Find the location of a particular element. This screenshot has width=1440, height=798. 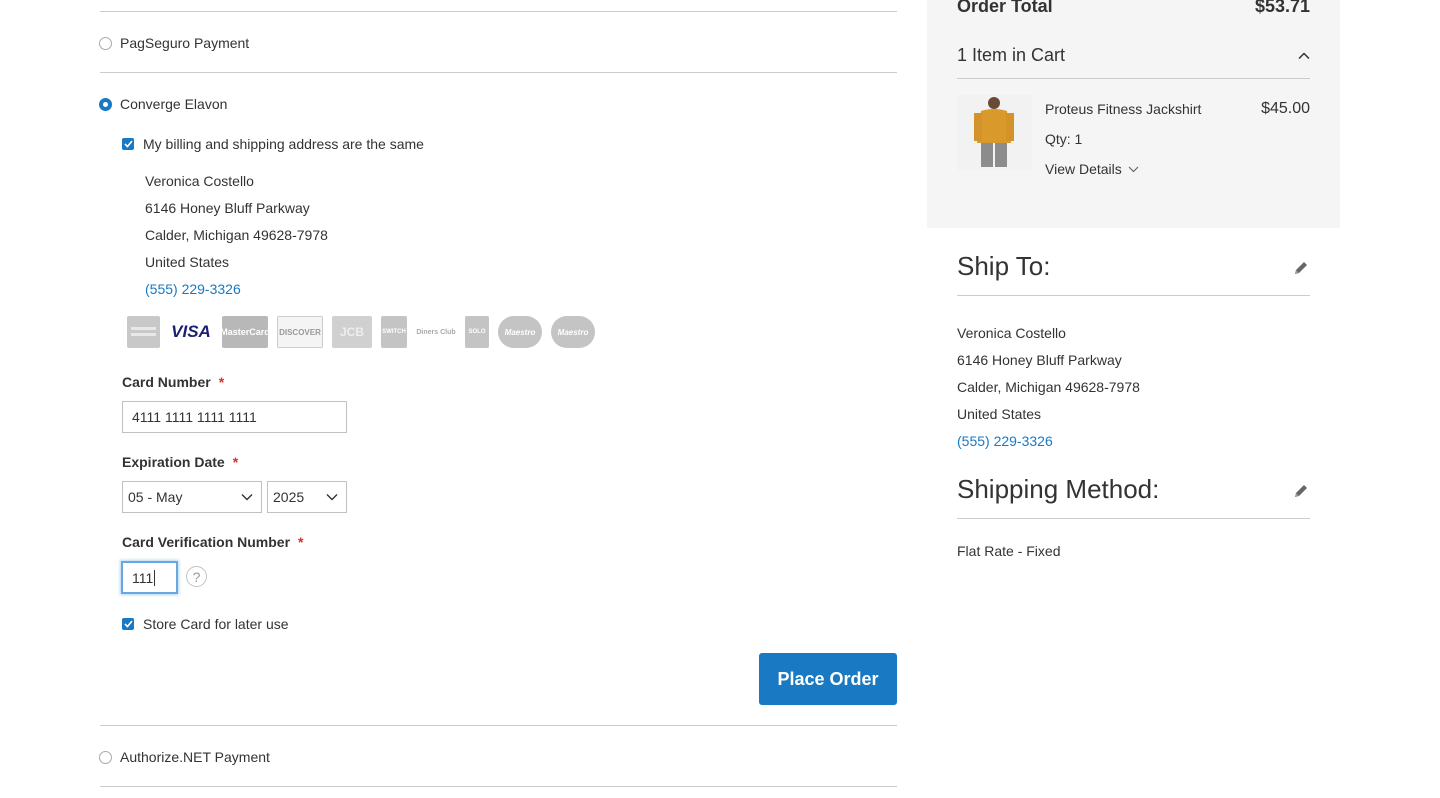

cvv-input: 111 is located at coordinates (149, 577).